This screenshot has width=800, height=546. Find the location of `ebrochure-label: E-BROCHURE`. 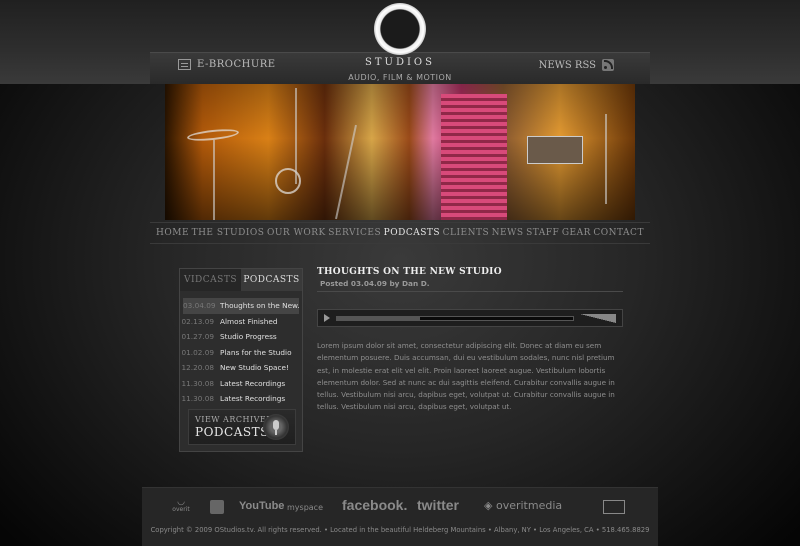

ebrochure-label: E-BROCHURE is located at coordinates (236, 64).